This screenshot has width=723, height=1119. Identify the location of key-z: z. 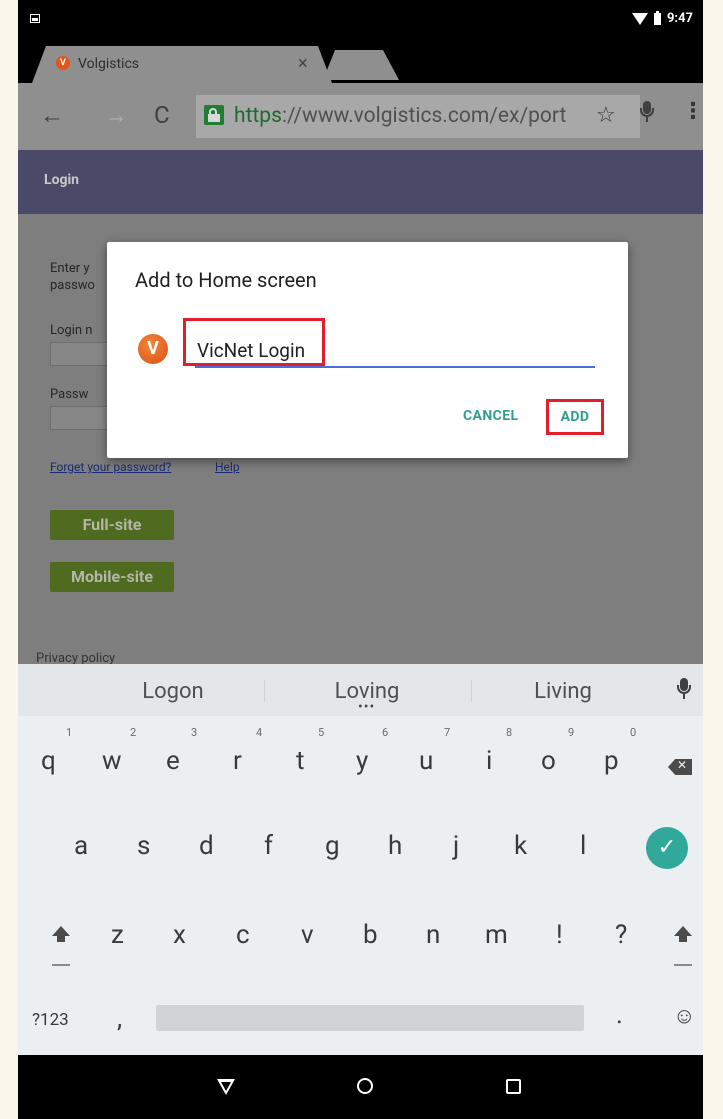
(117, 935).